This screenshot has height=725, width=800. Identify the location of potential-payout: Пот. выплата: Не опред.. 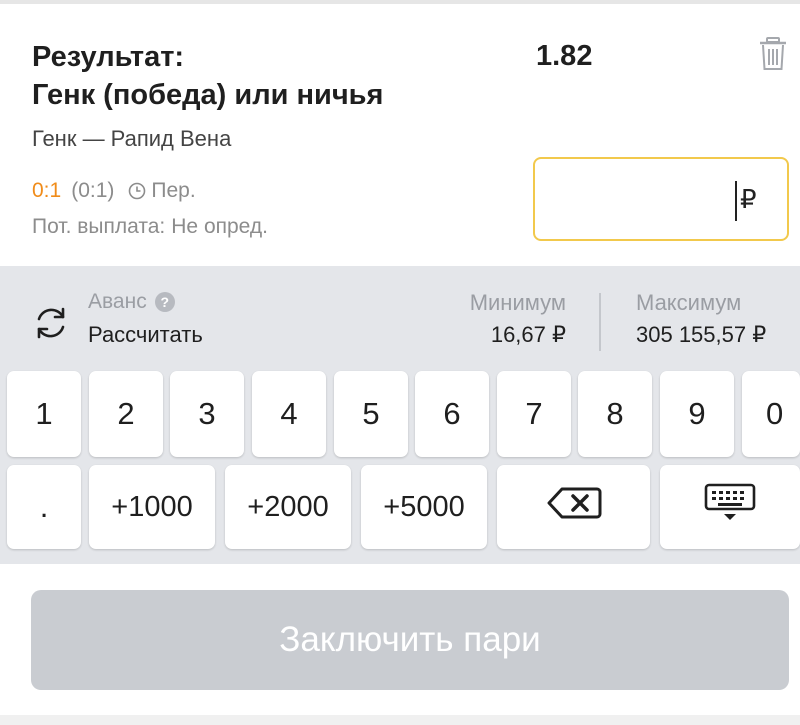
(153, 227).